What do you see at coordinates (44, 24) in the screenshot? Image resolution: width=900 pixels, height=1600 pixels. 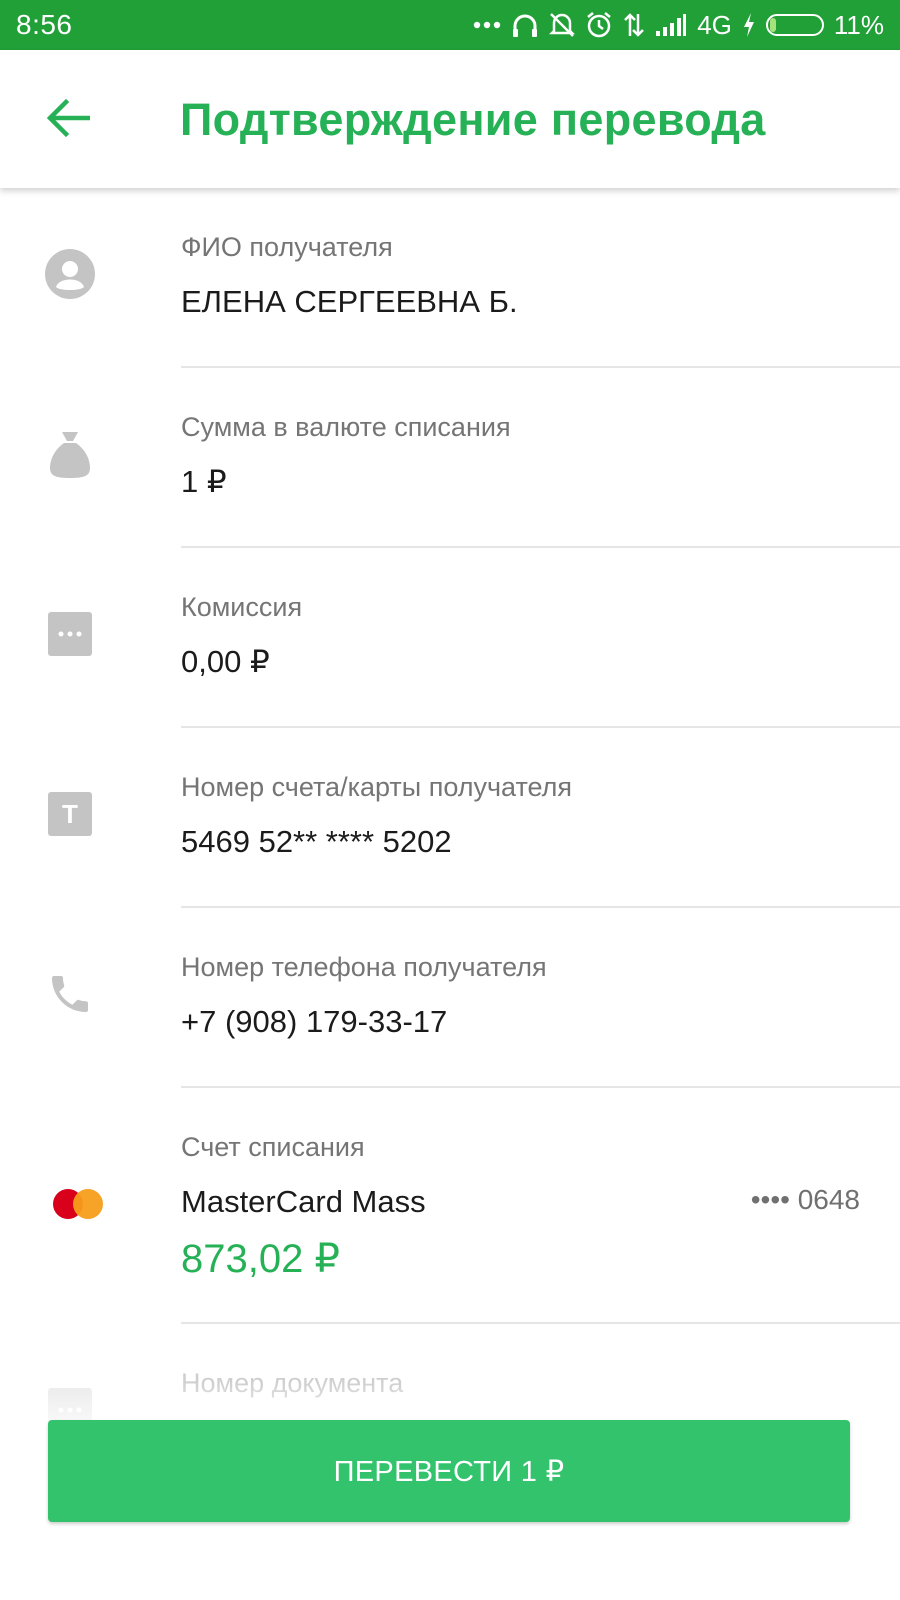 I see `status-time: 8:56` at bounding box center [44, 24].